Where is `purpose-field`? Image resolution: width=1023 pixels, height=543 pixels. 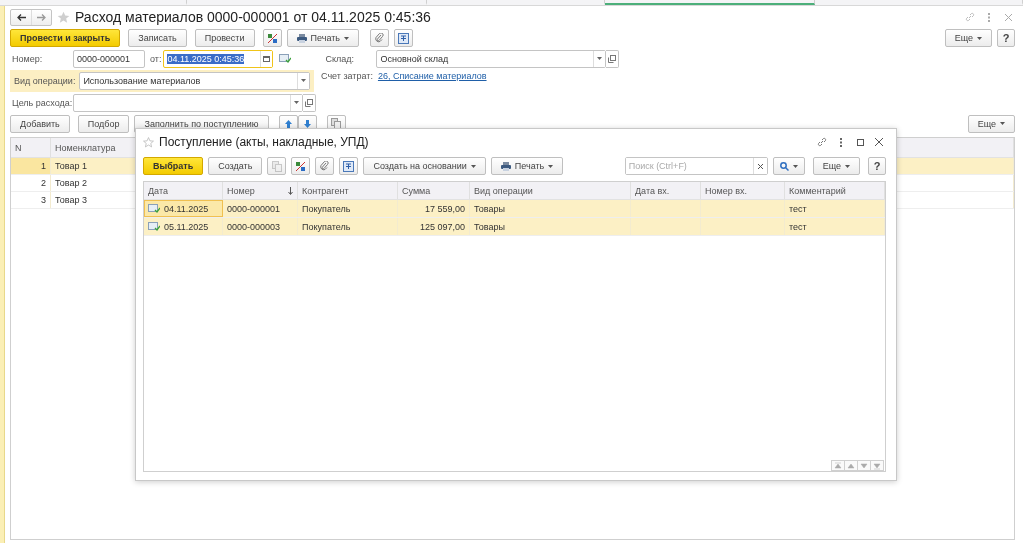 purpose-field is located at coordinates (188, 102).